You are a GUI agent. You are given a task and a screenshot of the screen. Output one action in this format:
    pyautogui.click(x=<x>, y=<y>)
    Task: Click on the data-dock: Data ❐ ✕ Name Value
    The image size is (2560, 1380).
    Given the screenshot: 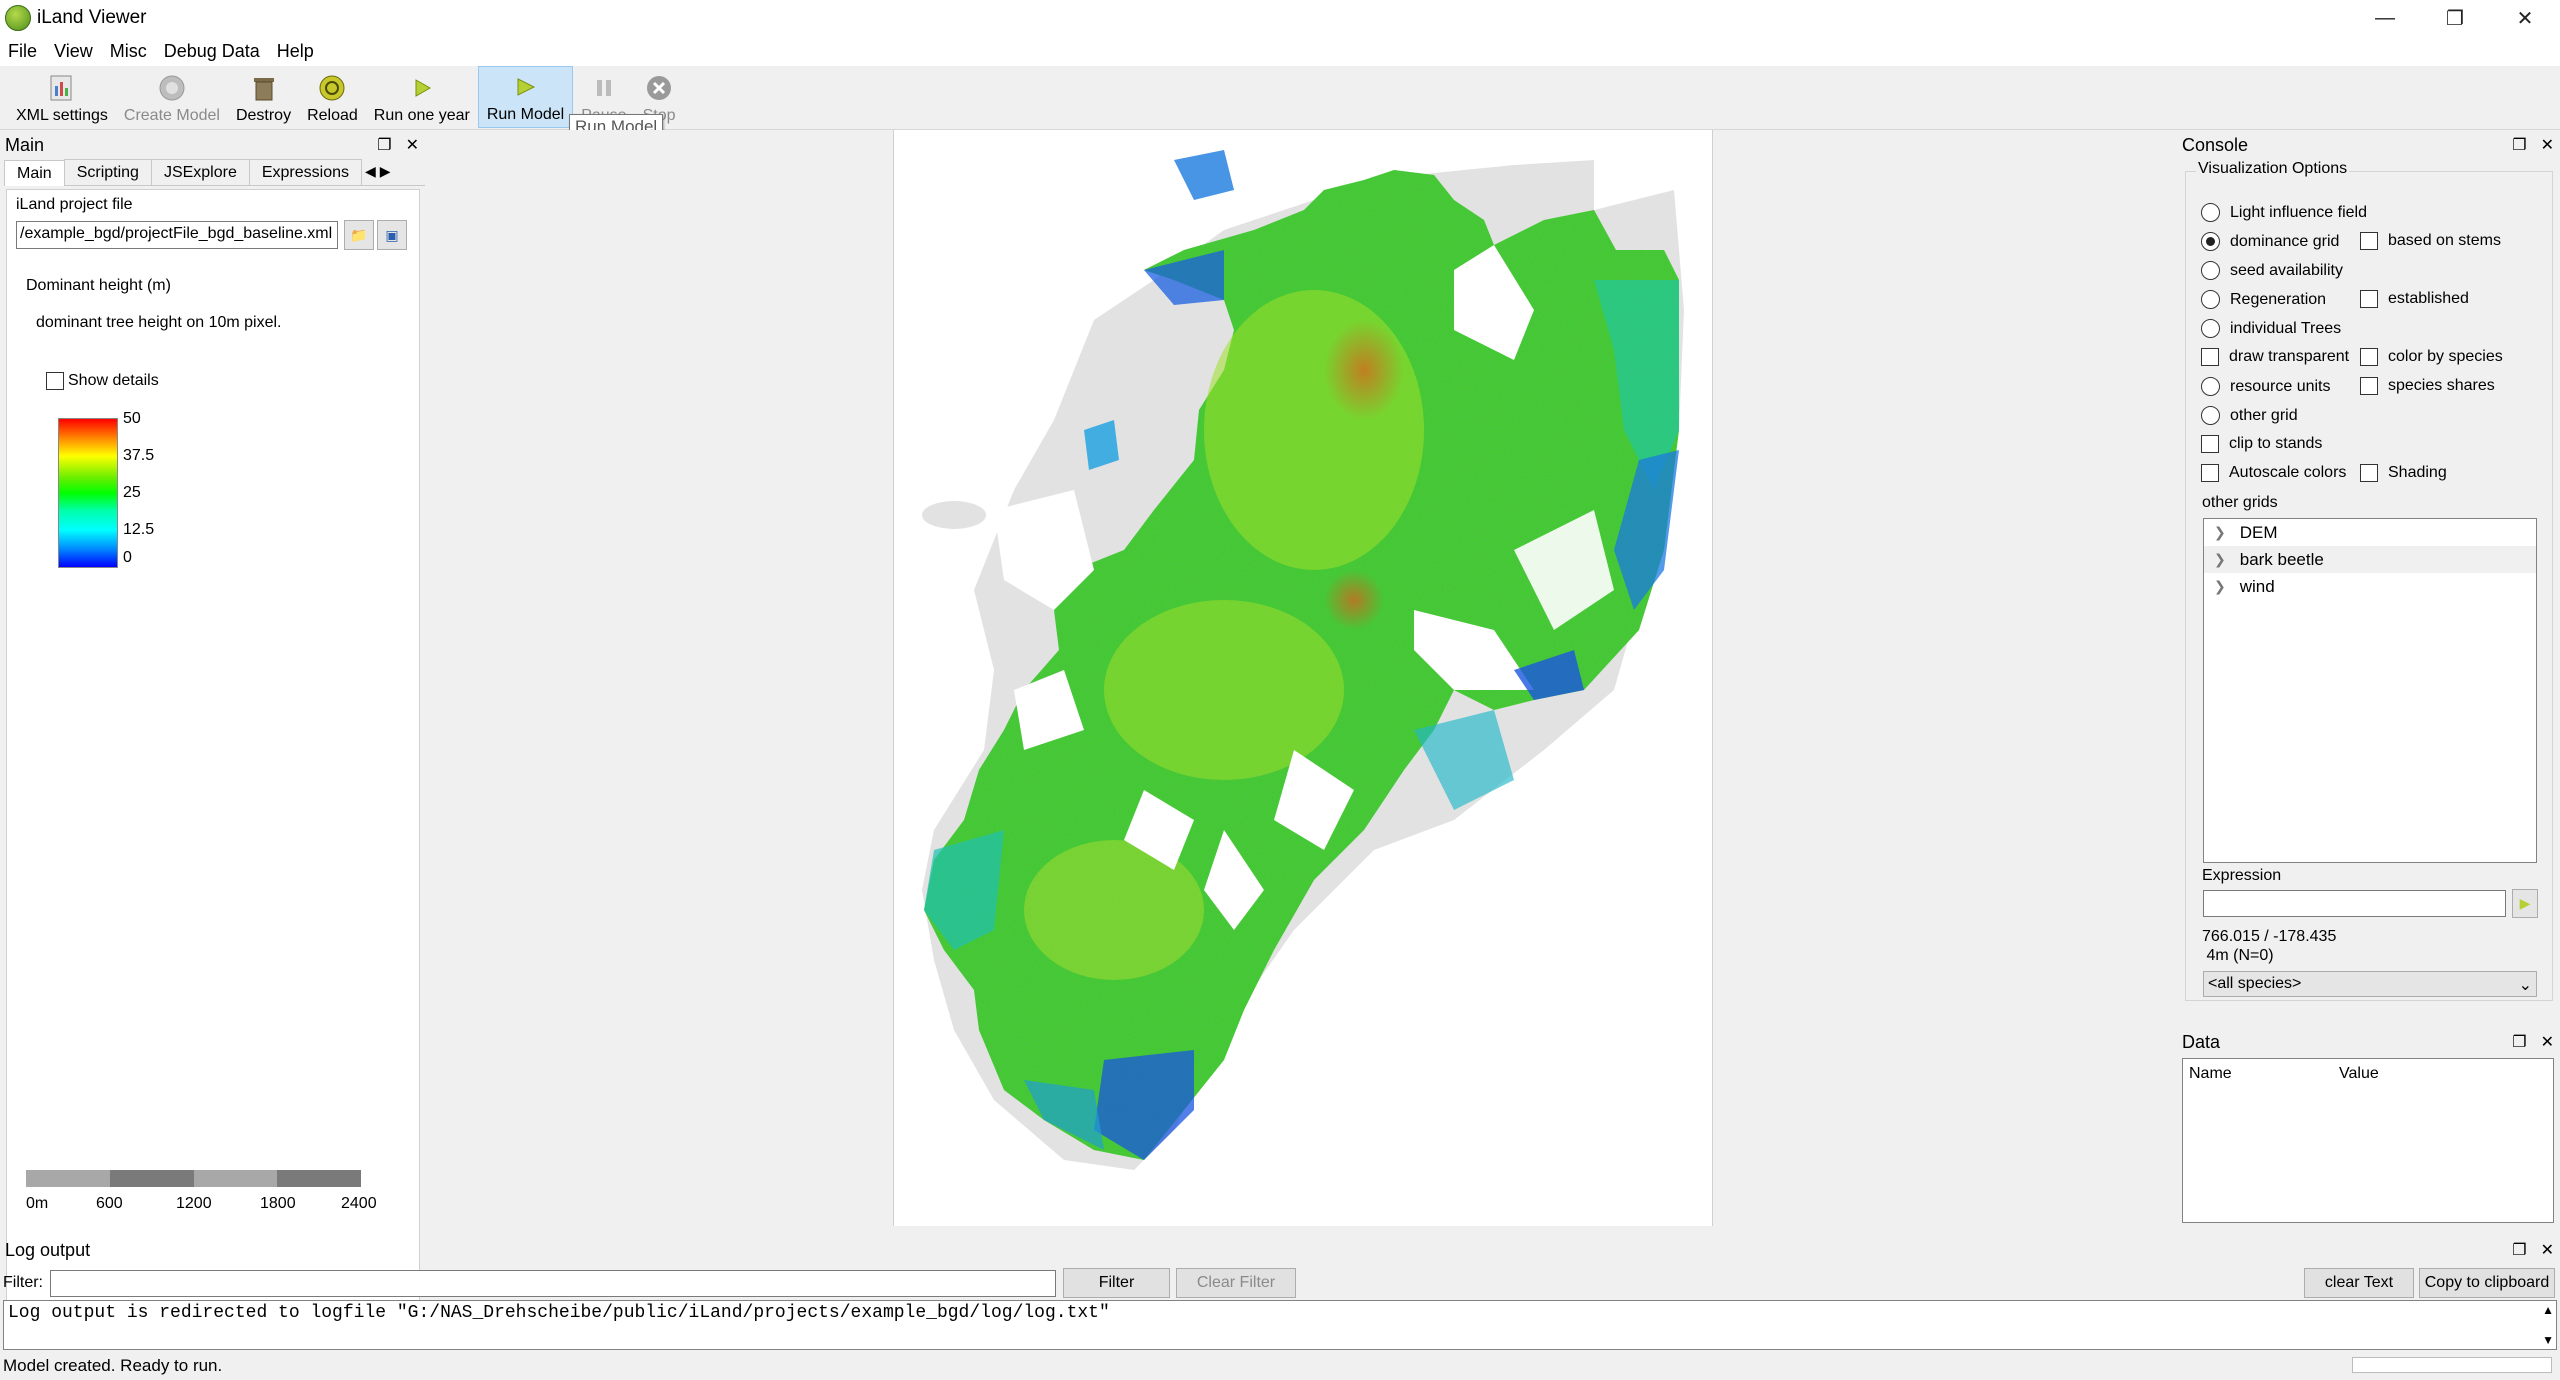 What is the action you would take?
    pyautogui.click(x=2368, y=1128)
    